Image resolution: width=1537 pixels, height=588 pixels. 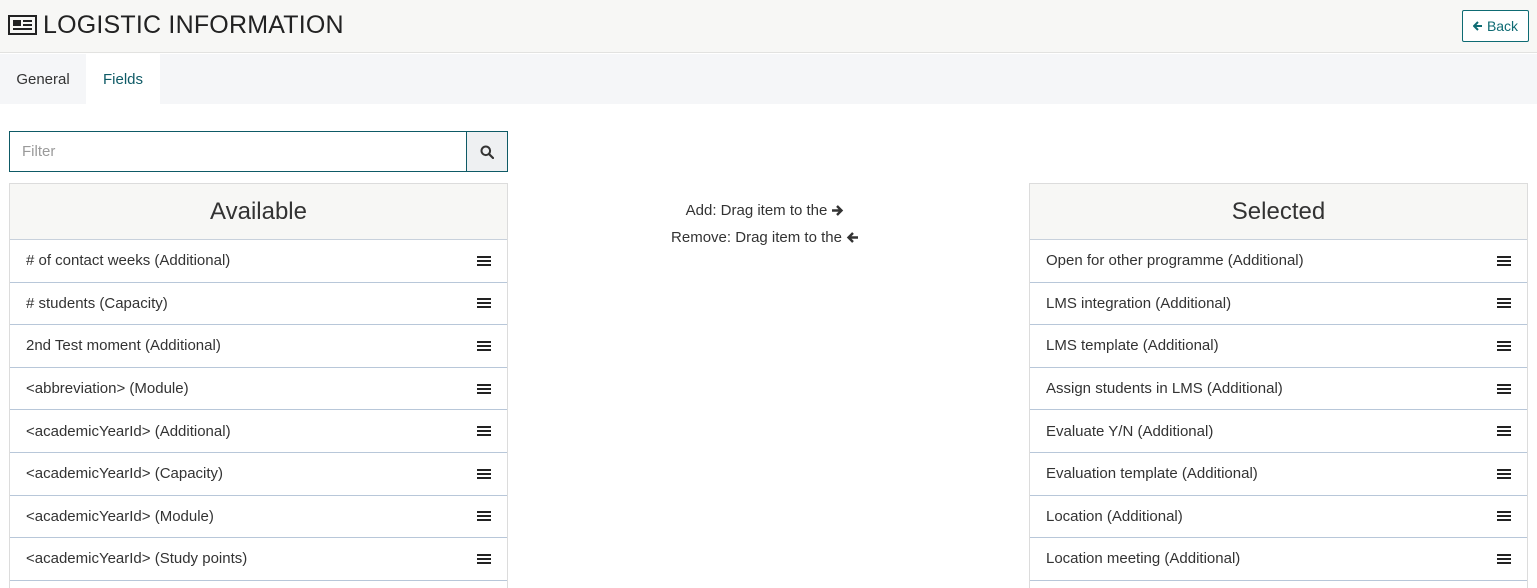 I want to click on tab-fields-label: Fields, so click(x=122, y=79).